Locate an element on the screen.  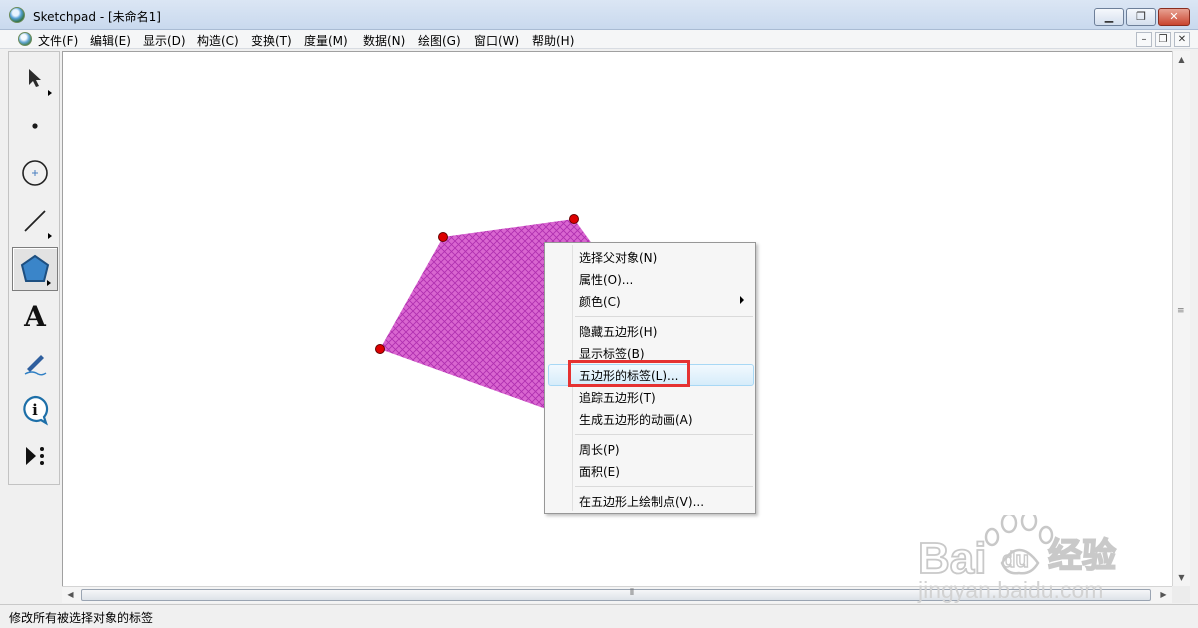
submenu-arrow-icon is located at coordinates (742, 300).